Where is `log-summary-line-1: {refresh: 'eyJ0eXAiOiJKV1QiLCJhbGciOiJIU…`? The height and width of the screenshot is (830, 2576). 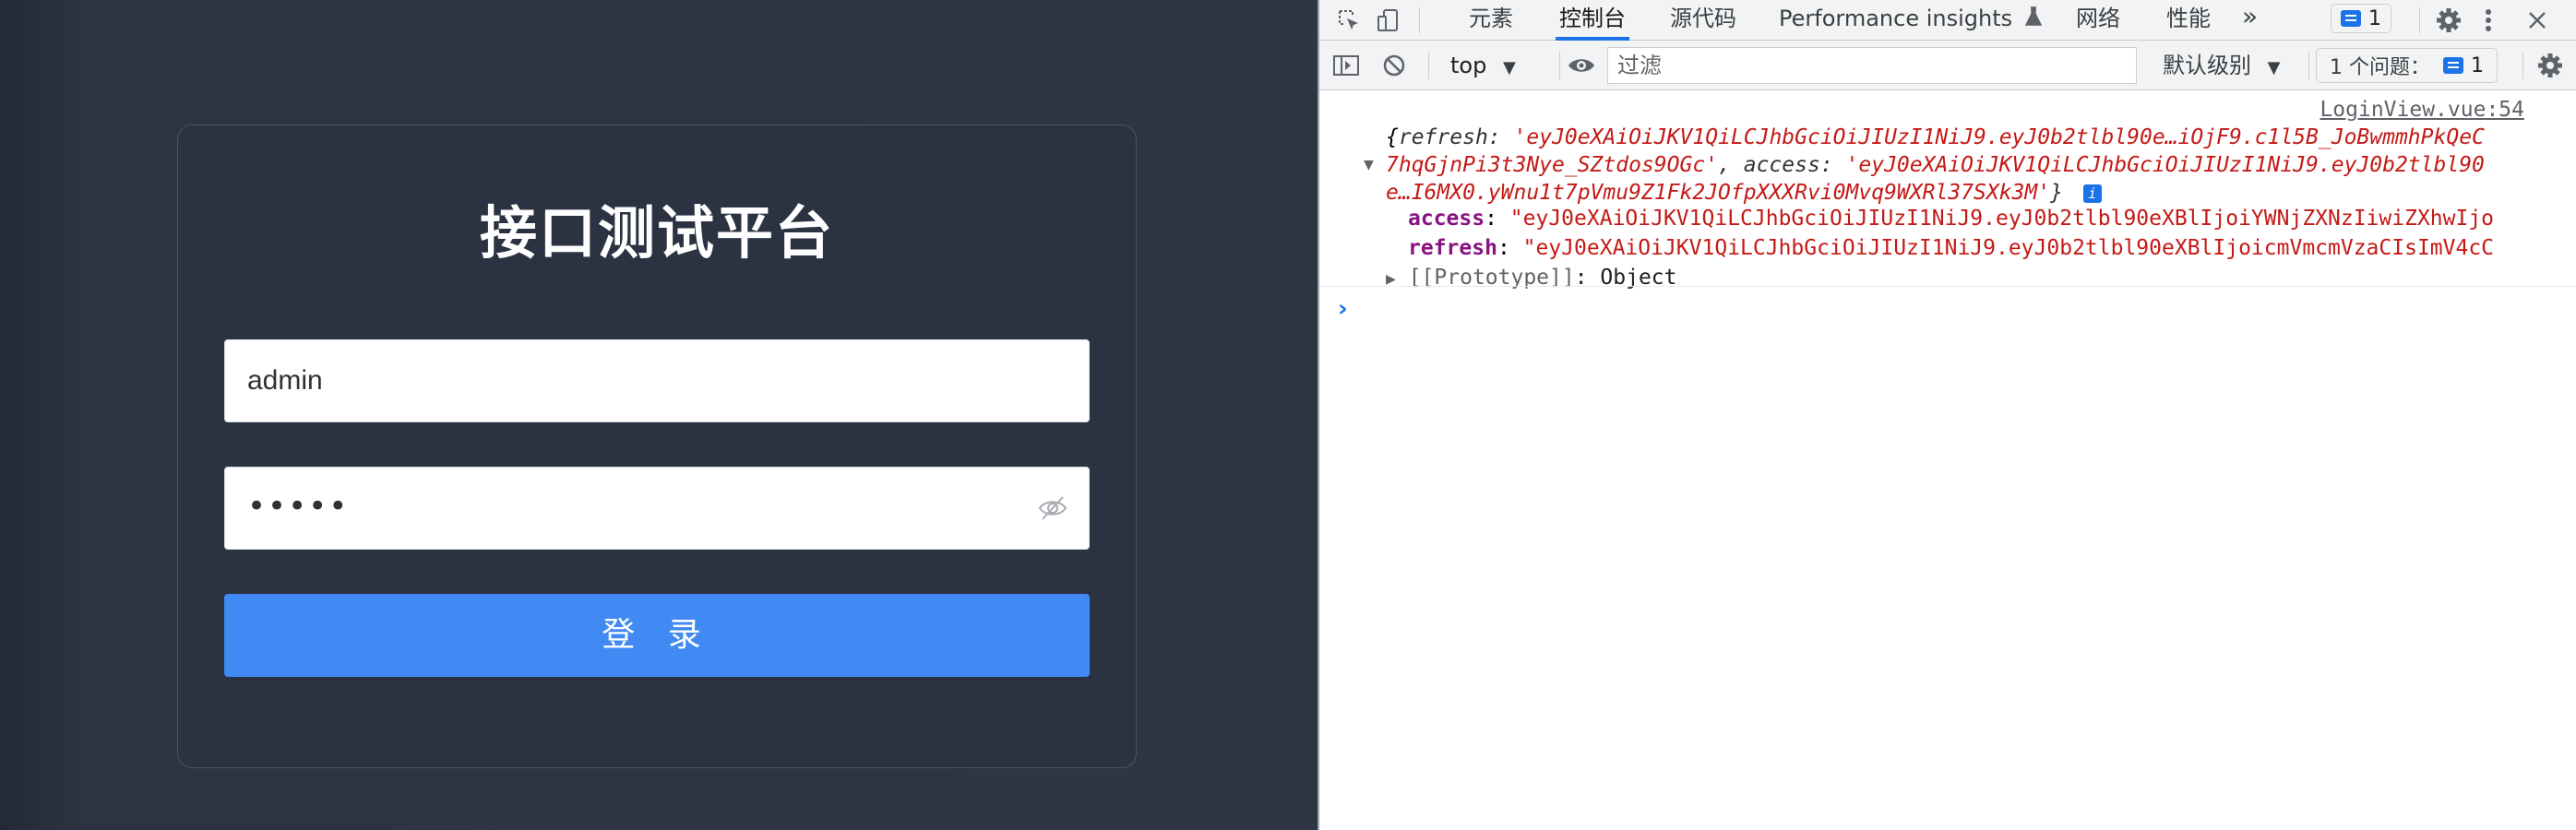
log-summary-line-1: {refresh: 'eyJ0eXAiOiJKV1QiLCJhbGciOiJIU… is located at coordinates (1935, 137).